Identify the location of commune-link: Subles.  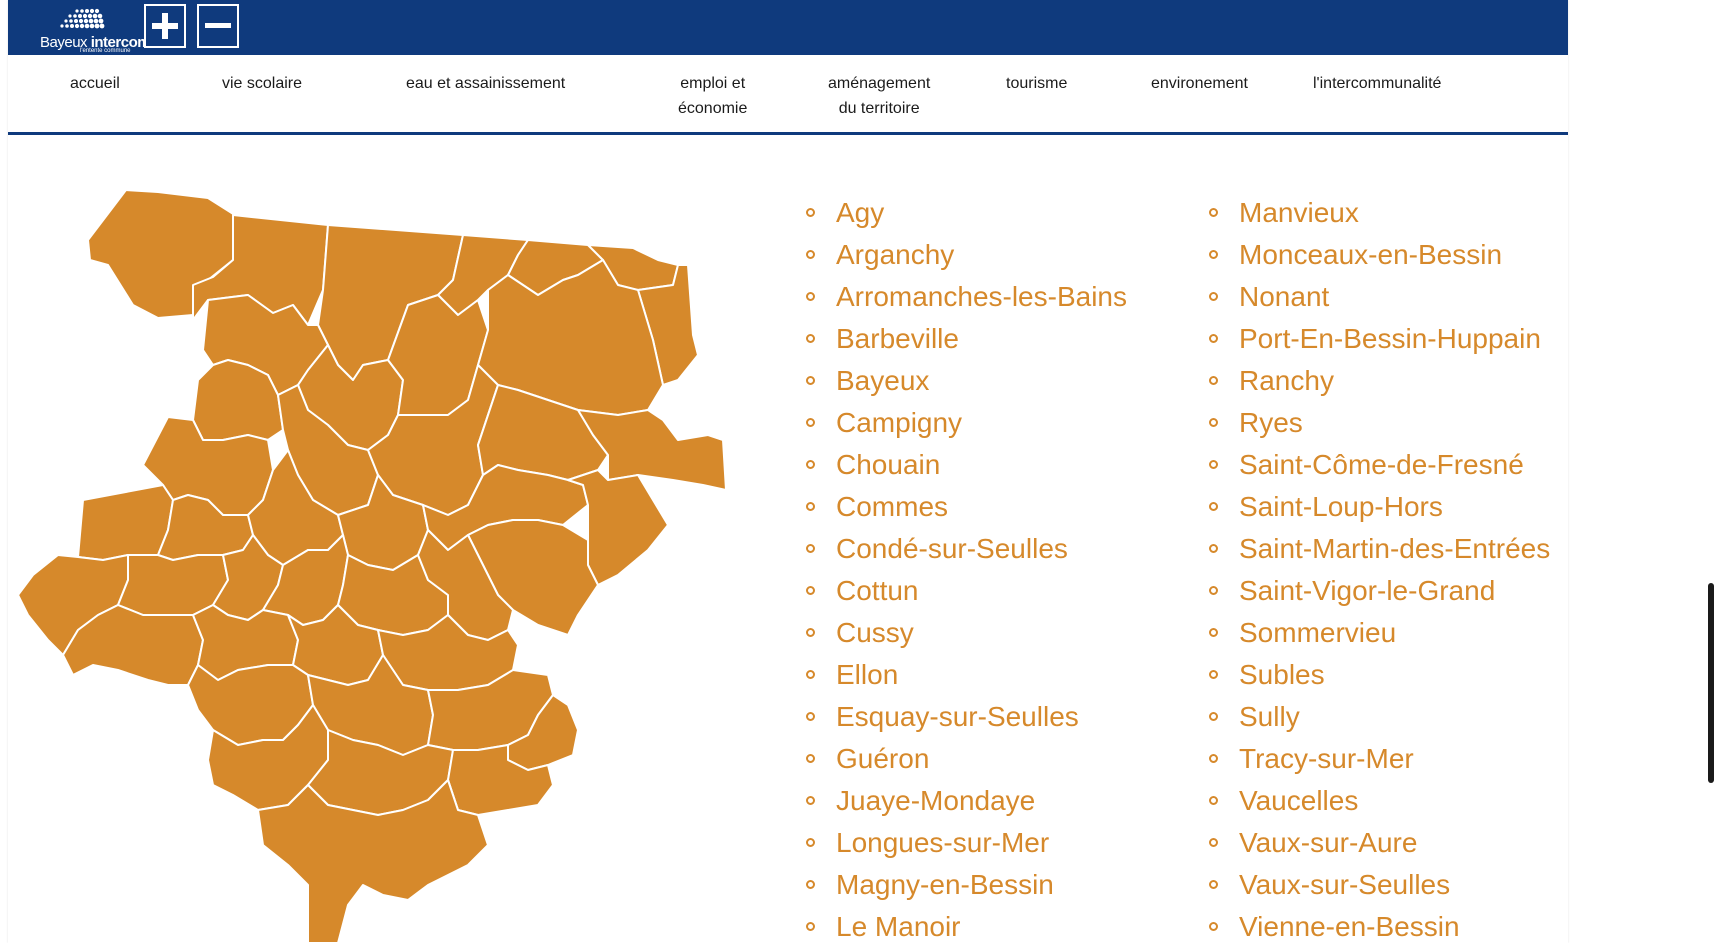
(1379, 675).